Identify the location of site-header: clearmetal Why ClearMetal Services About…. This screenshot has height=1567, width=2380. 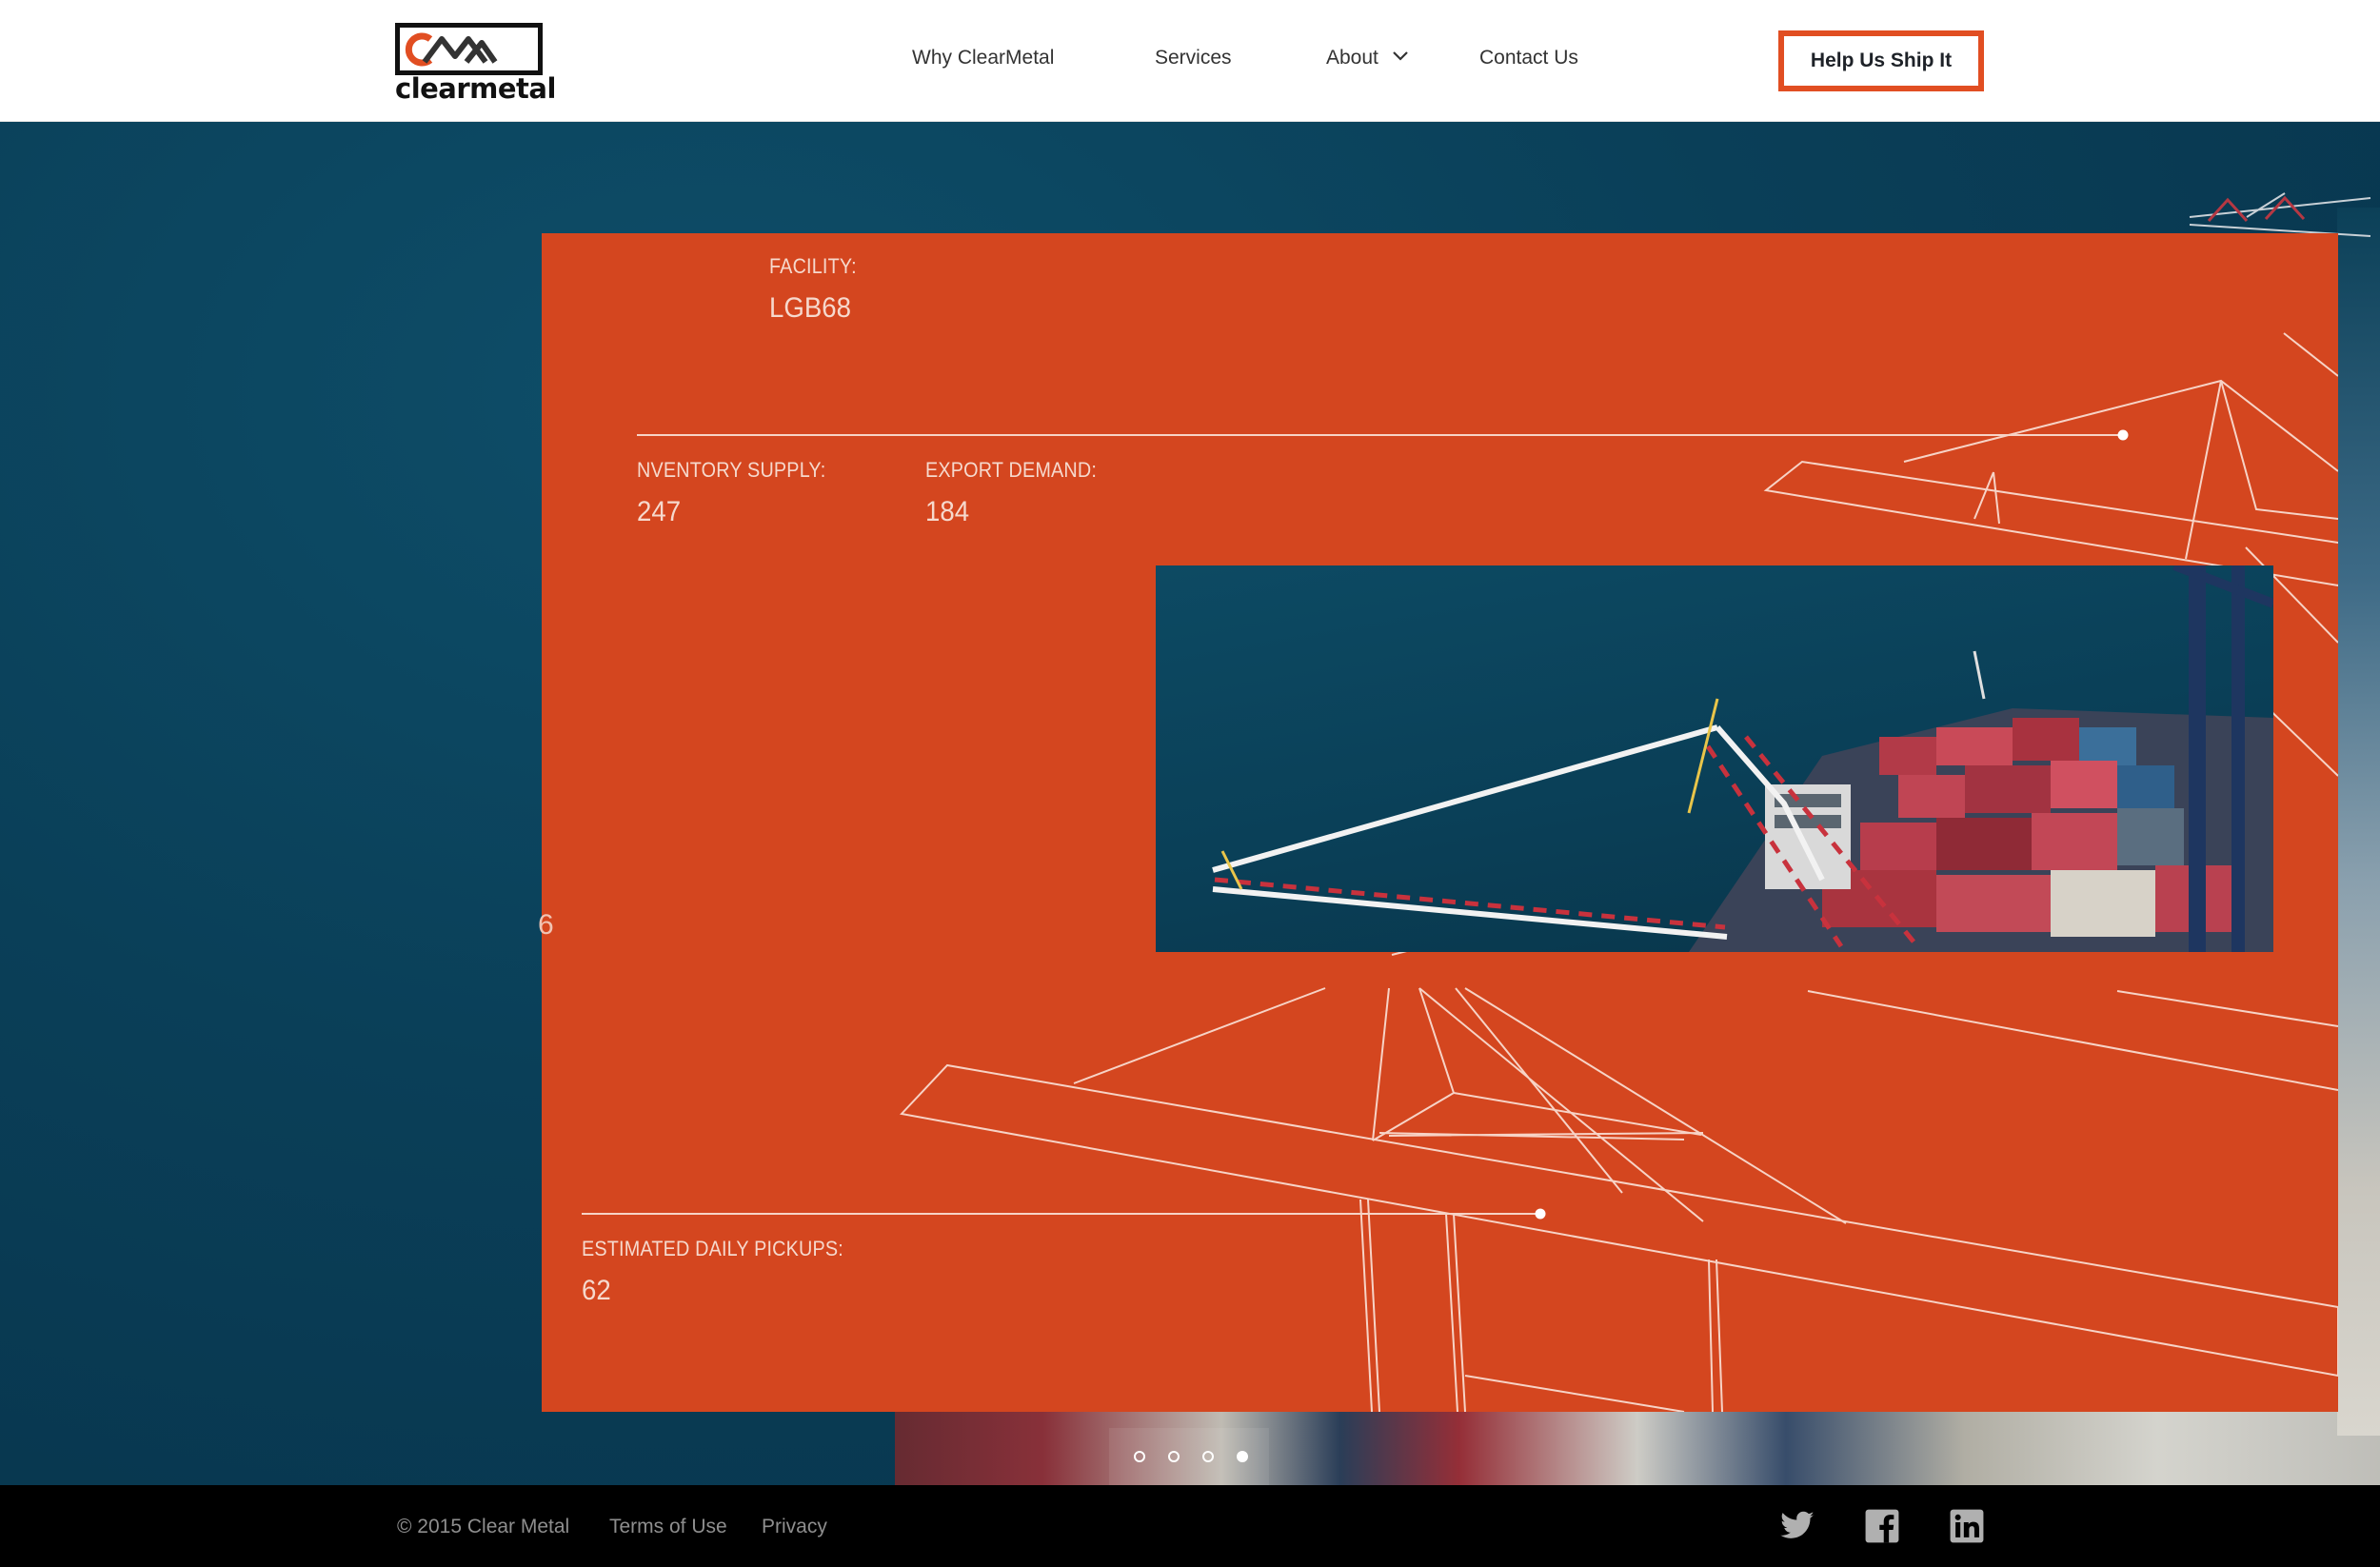
(1190, 61).